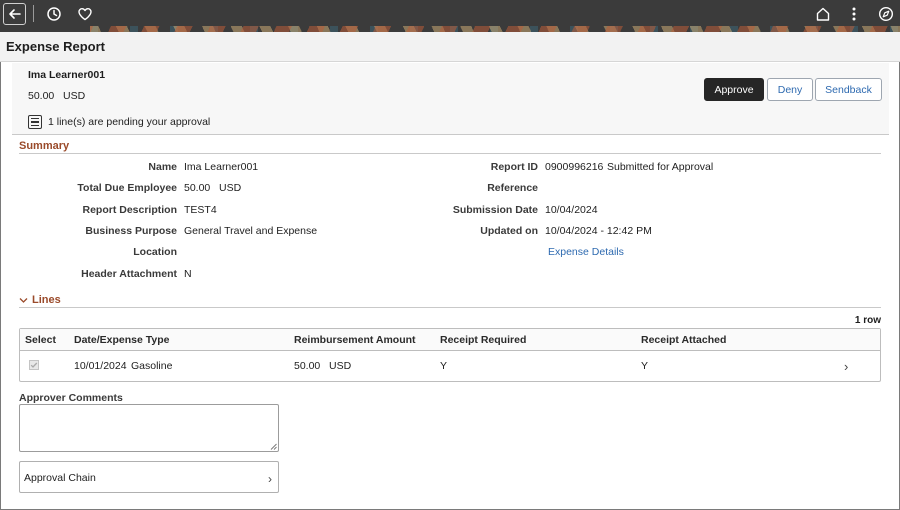 The image size is (900, 510). I want to click on name-label: Name, so click(162, 167).